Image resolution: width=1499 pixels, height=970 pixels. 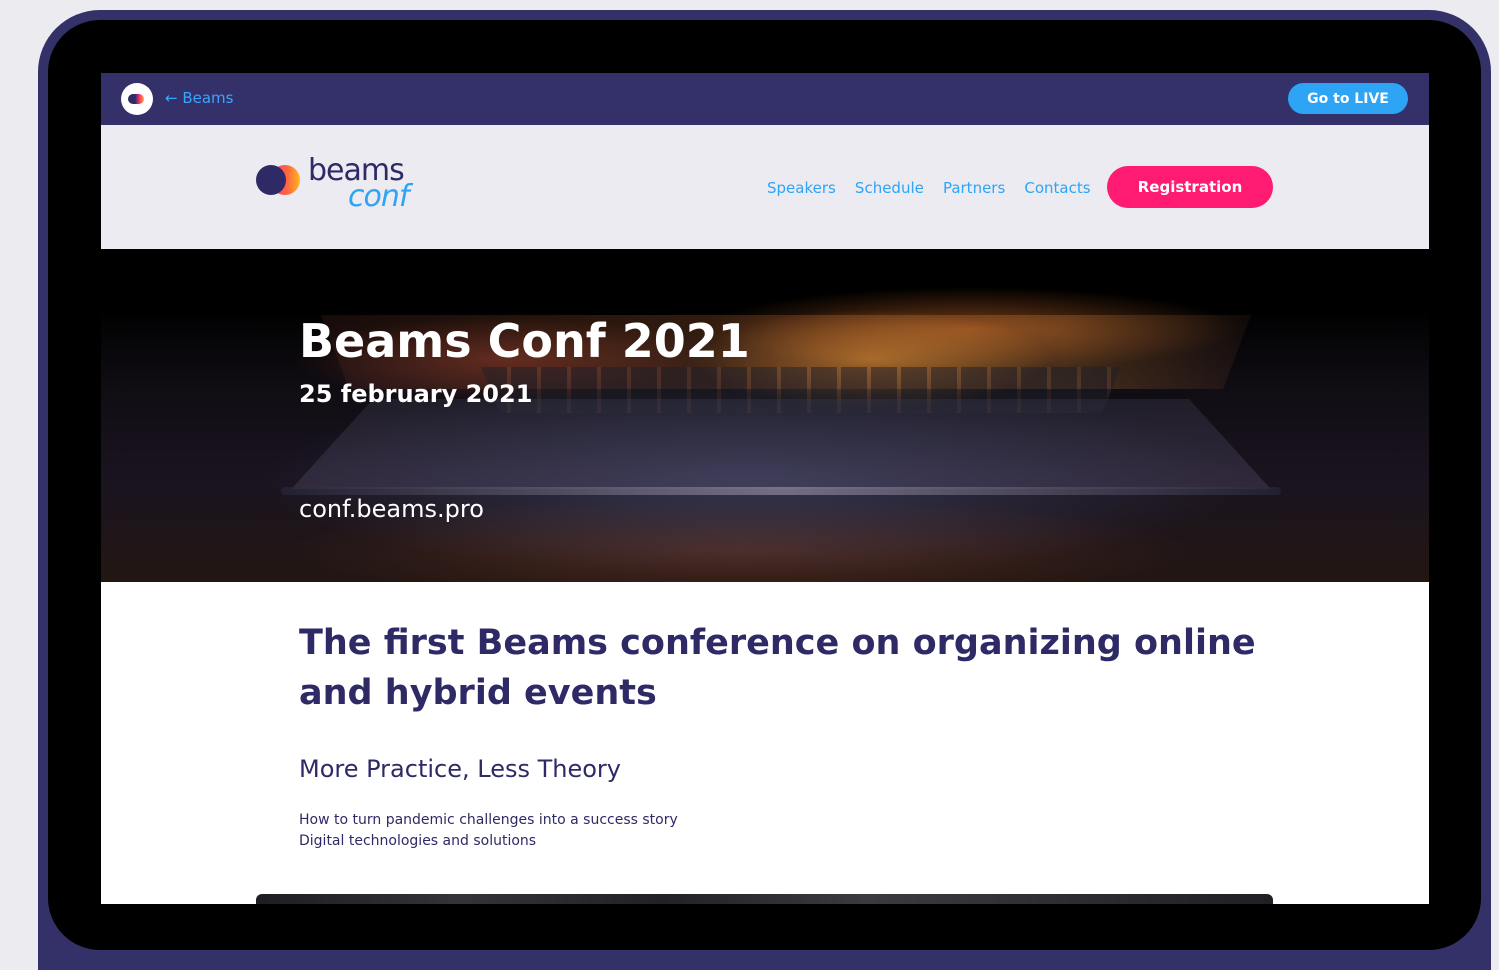 I want to click on laptop-image-base, so click(x=781, y=444).